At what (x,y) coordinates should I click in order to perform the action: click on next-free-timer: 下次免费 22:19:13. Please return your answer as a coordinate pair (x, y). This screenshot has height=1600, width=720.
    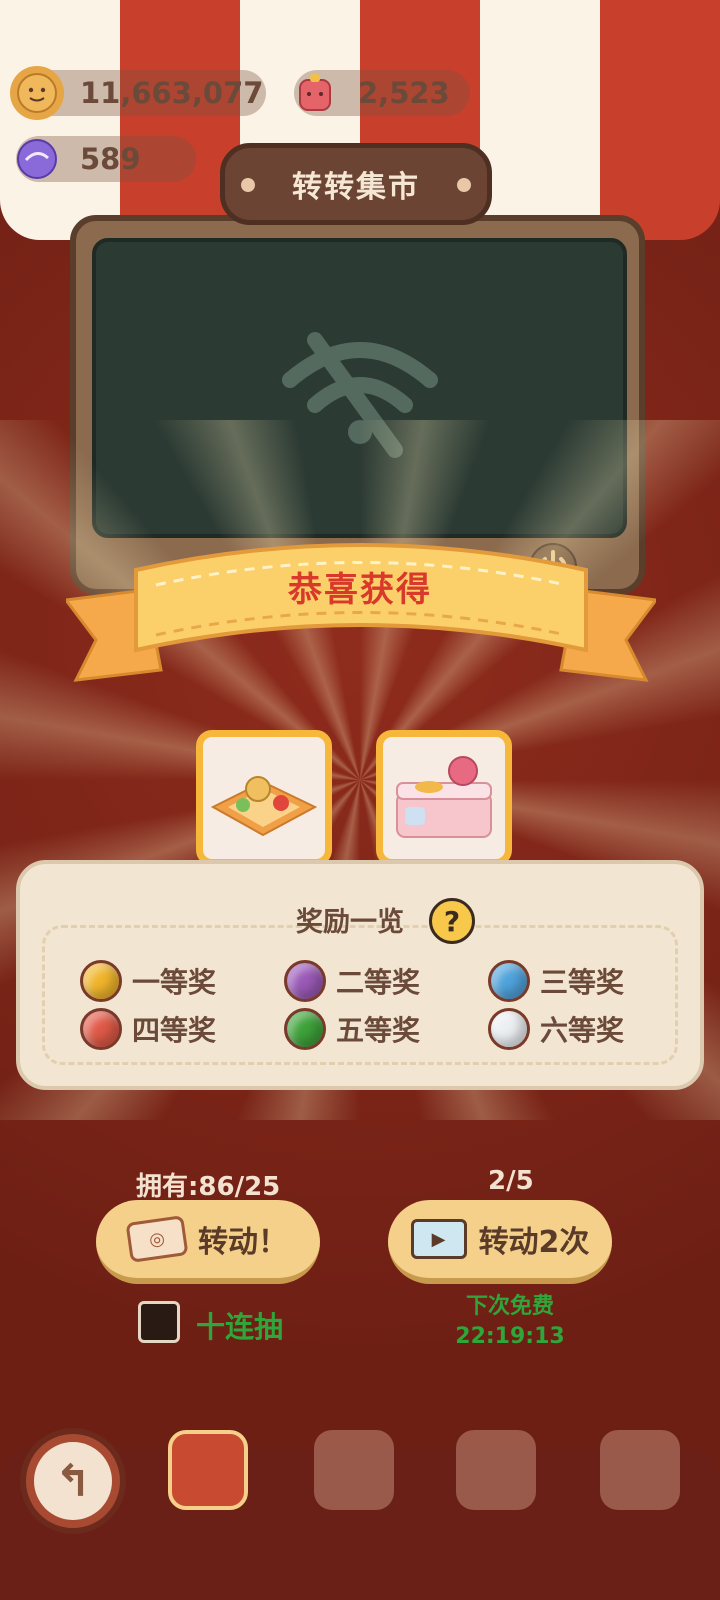
    Looking at the image, I should click on (510, 1322).